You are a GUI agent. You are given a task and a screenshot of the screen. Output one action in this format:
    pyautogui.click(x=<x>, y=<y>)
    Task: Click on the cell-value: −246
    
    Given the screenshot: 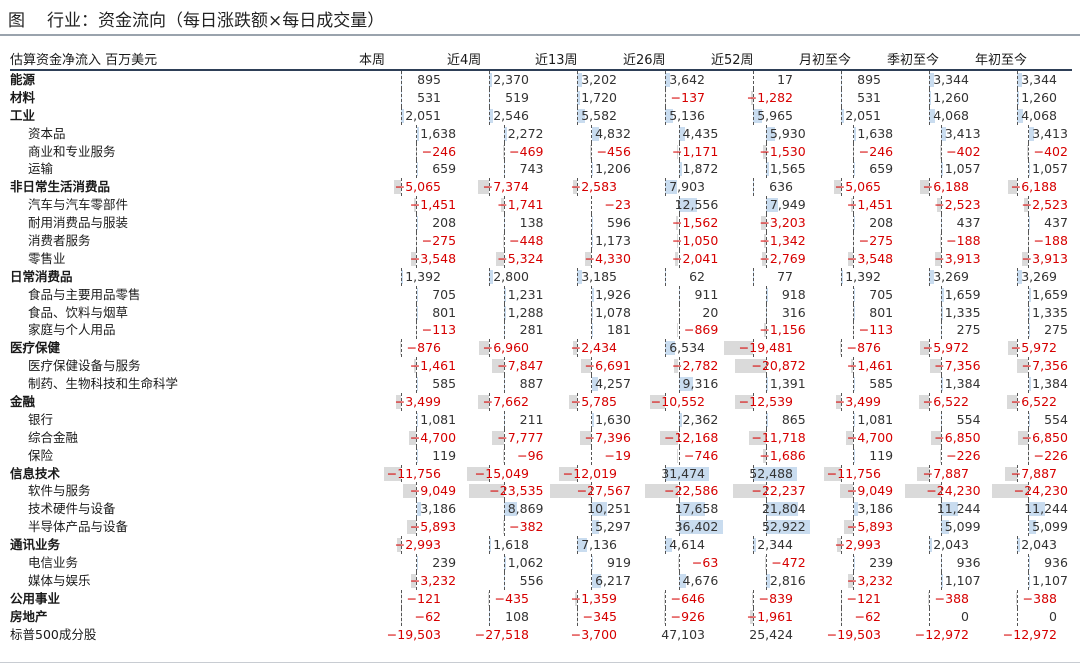 What is the action you would take?
    pyautogui.click(x=876, y=151)
    